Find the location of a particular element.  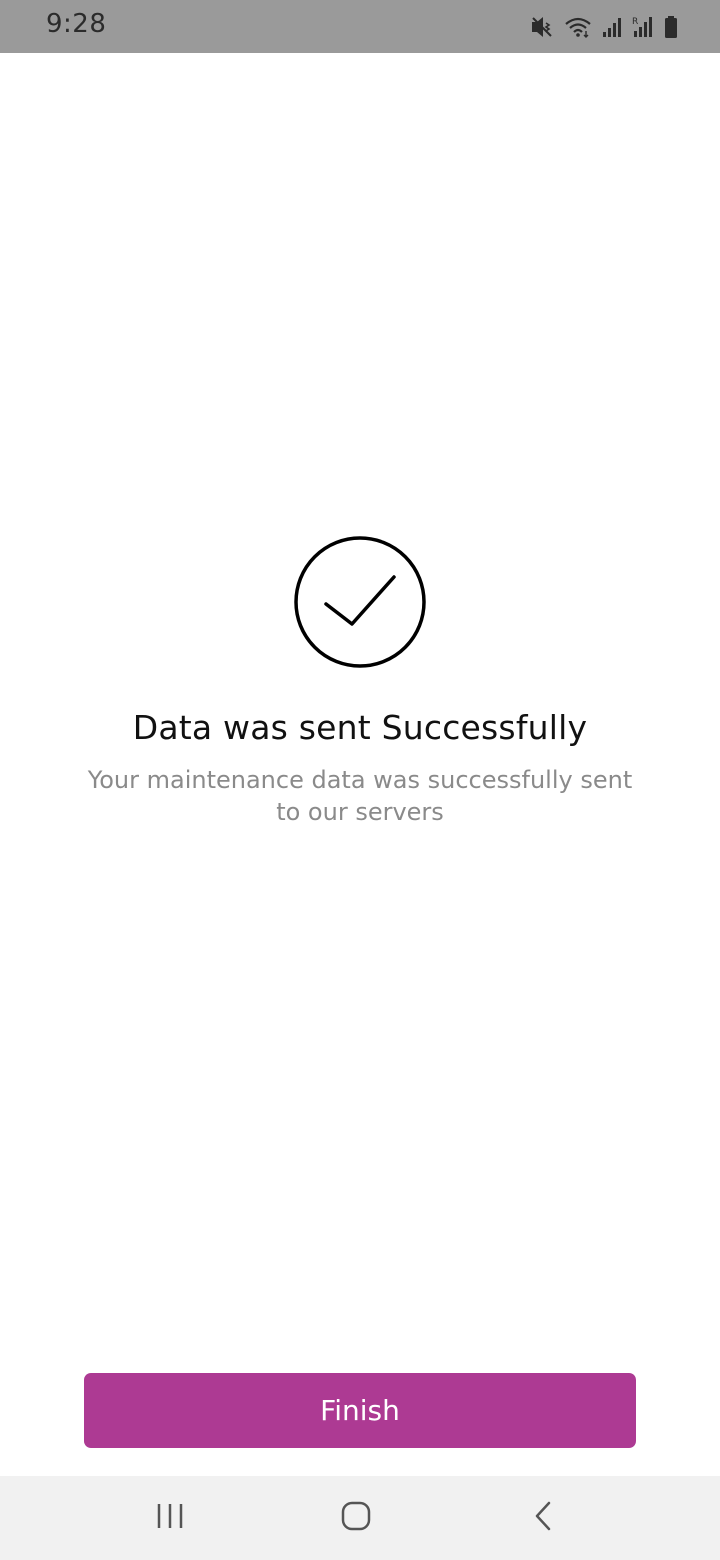

success-message-line2: to our servers is located at coordinates (360, 812).